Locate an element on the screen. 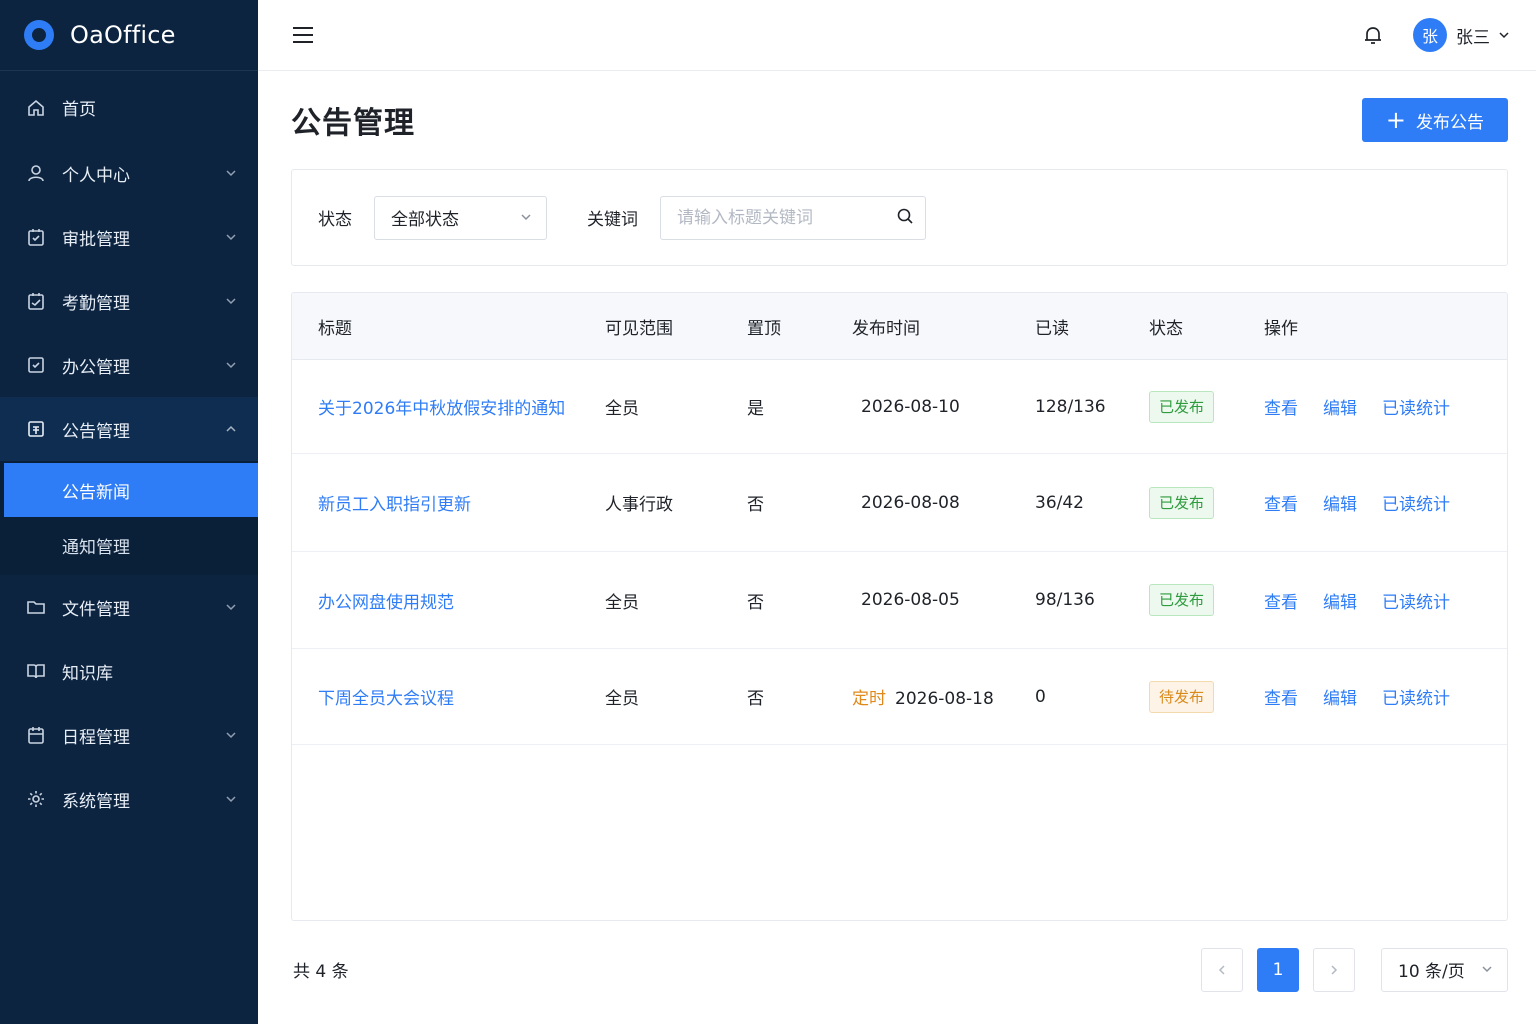 The height and width of the screenshot is (1024, 1536). chevron-left-icon is located at coordinates (1221, 969).